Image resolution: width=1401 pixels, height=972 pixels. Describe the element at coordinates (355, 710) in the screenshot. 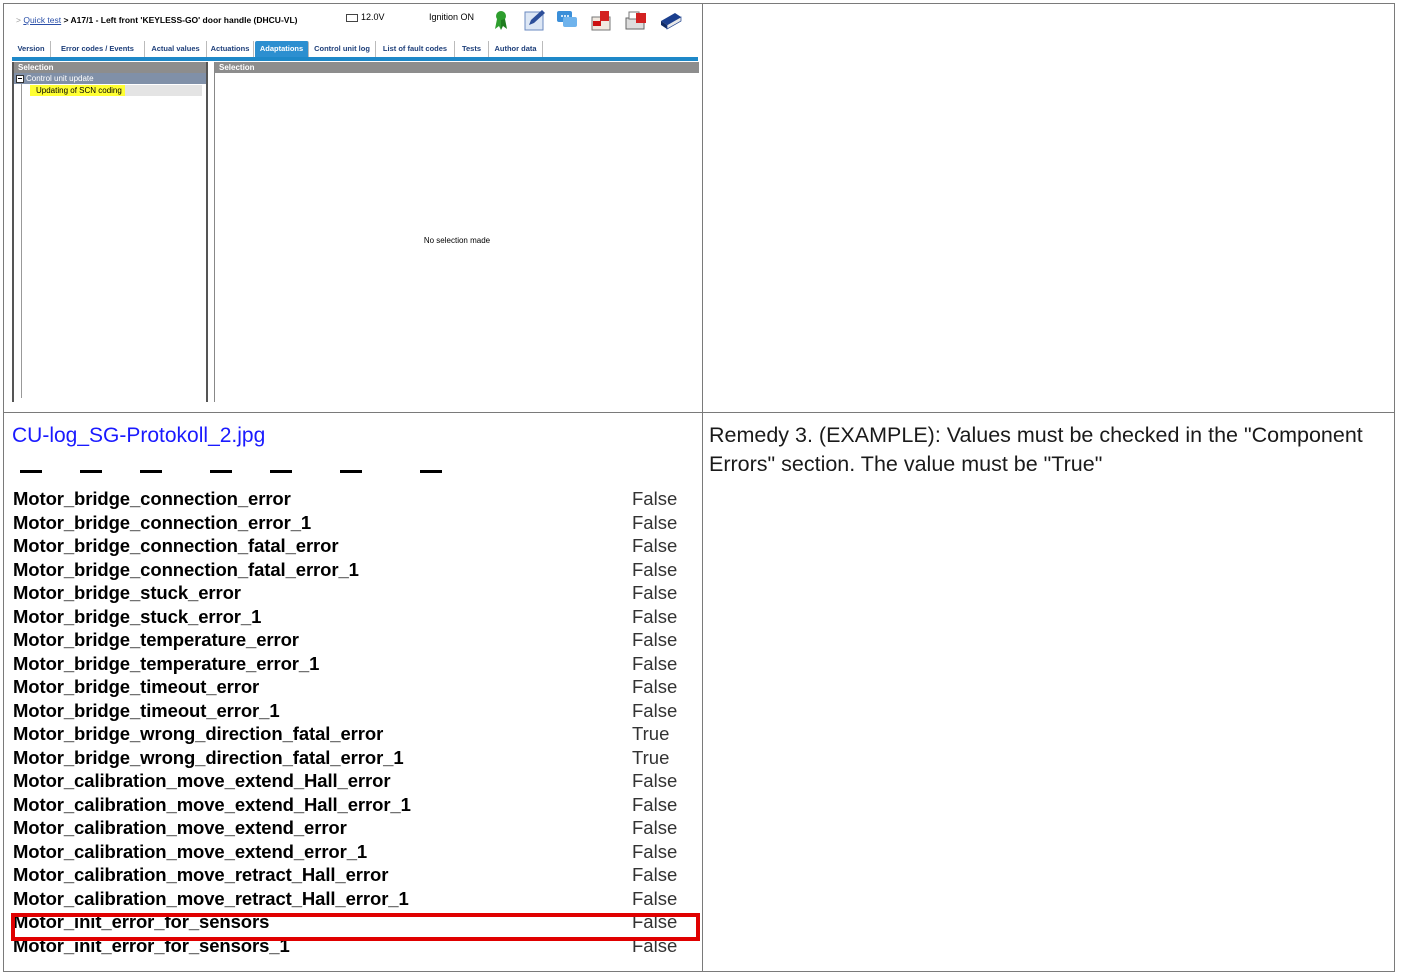

I see `log-row: Motor_bridge_timeout_error_1 False` at that location.